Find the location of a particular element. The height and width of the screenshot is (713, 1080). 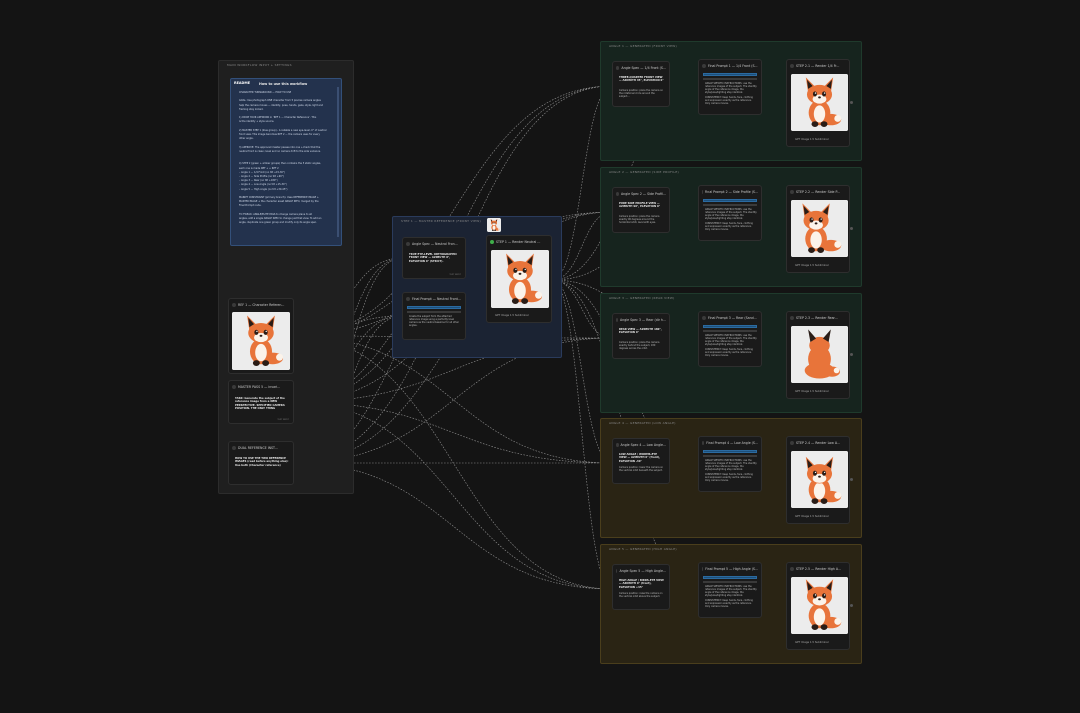

readme-line: – Angle 3 — Rear (no tilt +180°) is located at coordinates (258, 181).